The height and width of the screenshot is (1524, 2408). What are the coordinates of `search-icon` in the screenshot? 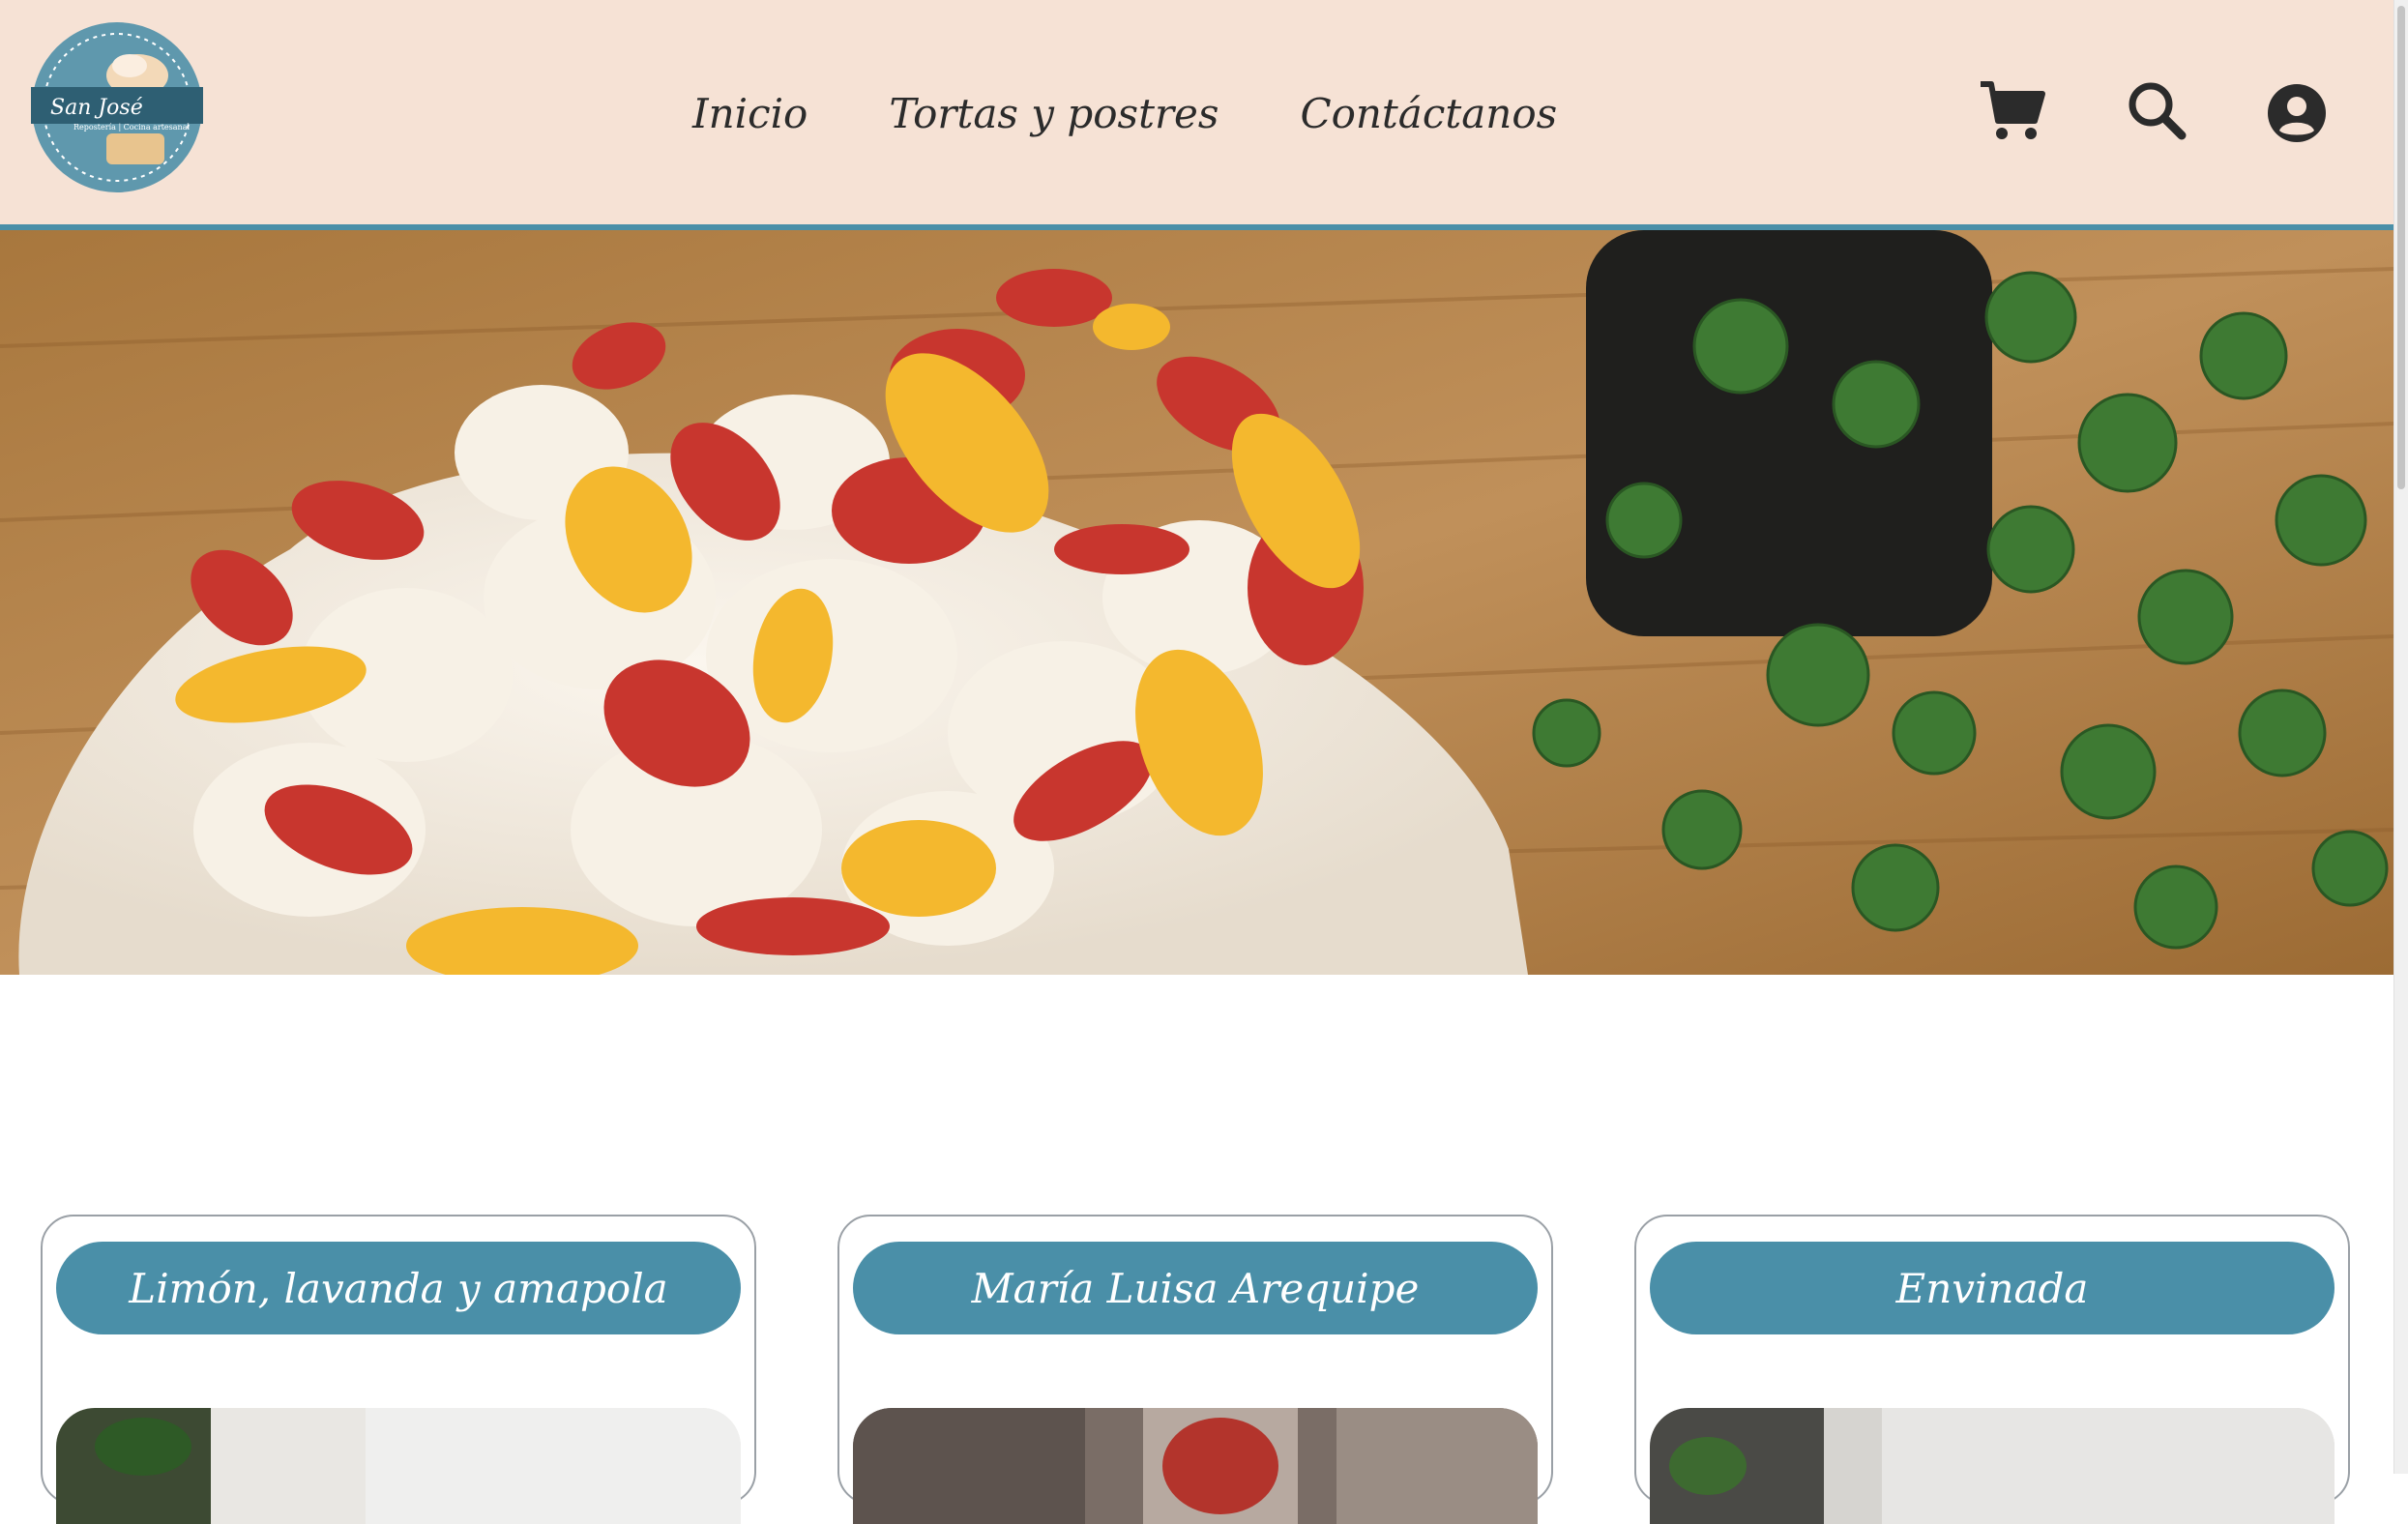 It's located at (2158, 111).